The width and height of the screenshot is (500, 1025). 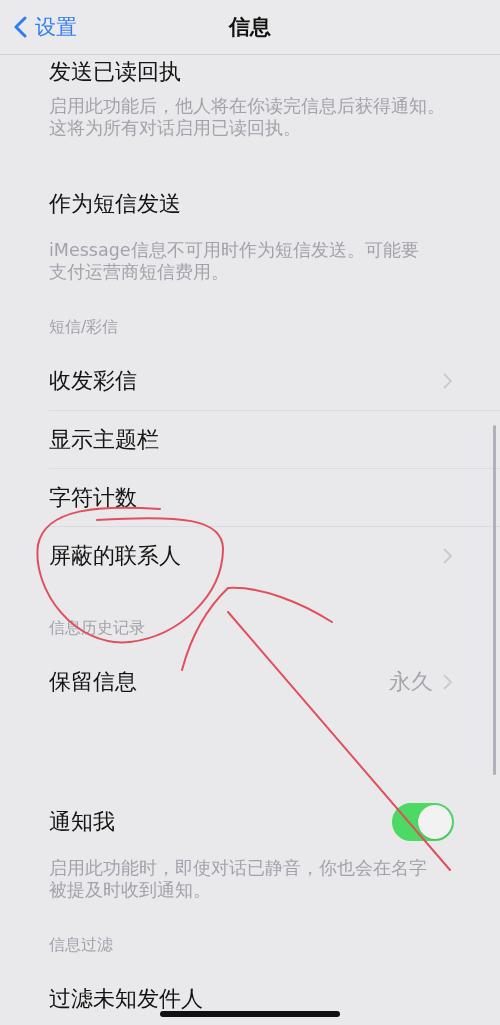 What do you see at coordinates (20, 27) in the screenshot?
I see `back-chevron-icon` at bounding box center [20, 27].